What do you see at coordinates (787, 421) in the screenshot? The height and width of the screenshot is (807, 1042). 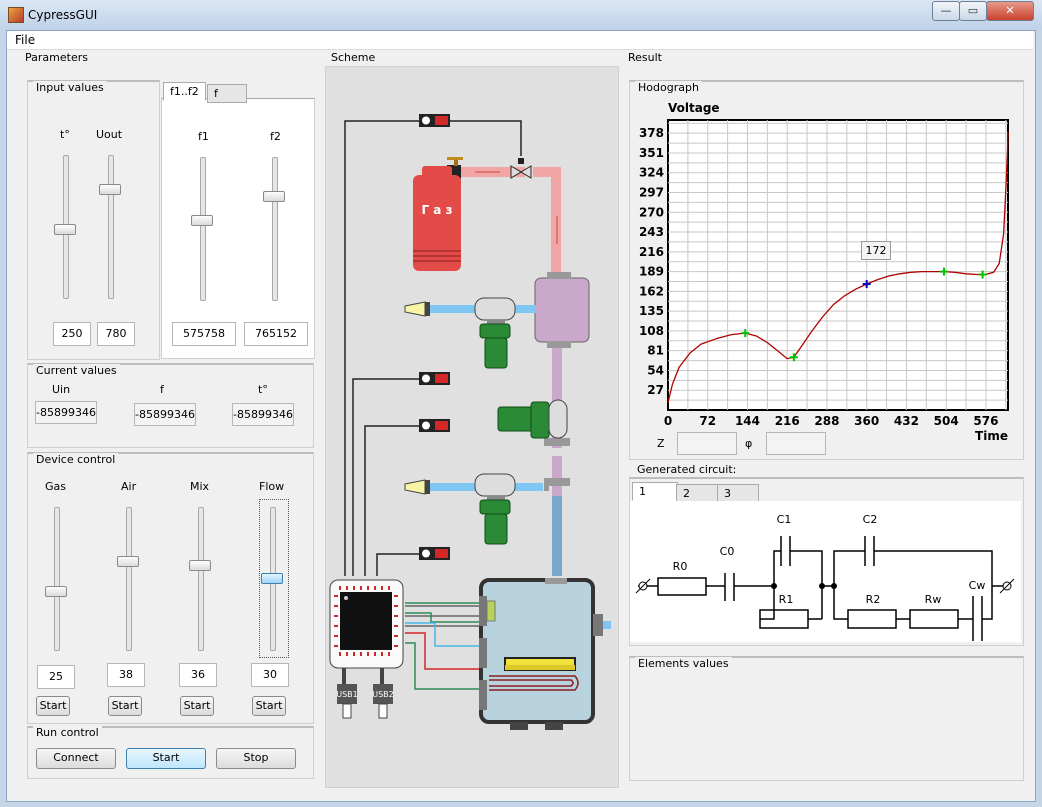 I see `x-tick-label: 216` at bounding box center [787, 421].